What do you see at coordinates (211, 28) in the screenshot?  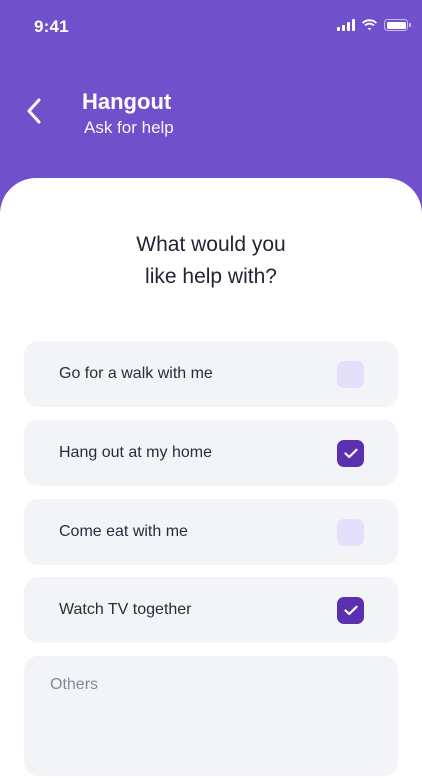 I see `status-bar: 9:41` at bounding box center [211, 28].